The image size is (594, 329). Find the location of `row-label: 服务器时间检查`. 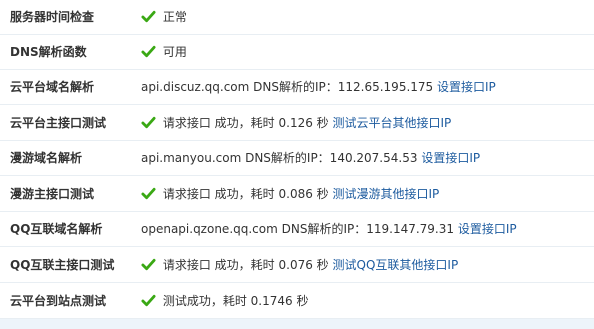

row-label: 服务器时间检查 is located at coordinates (52, 17).